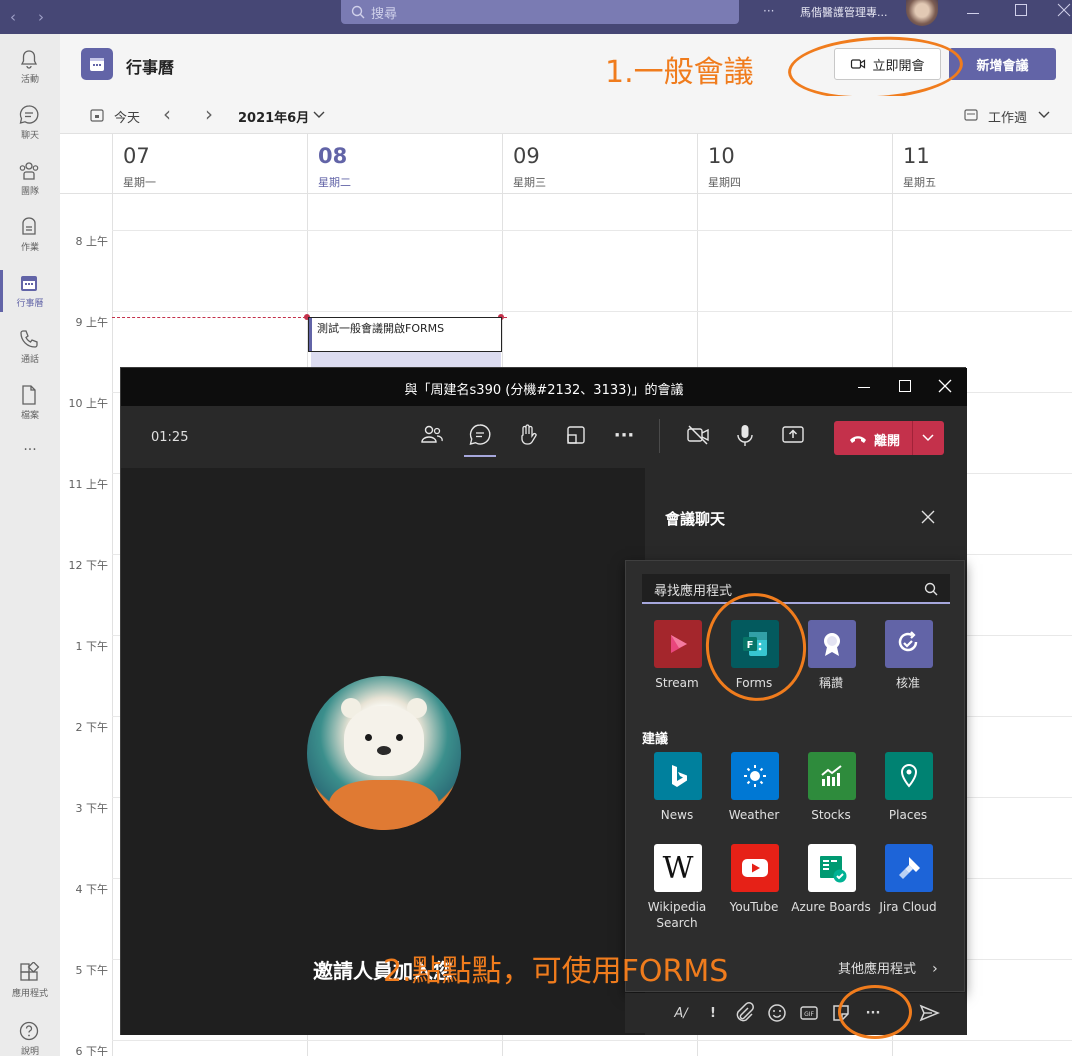  Describe the element at coordinates (136, 156) in the screenshot. I see `day-number: 07` at that location.